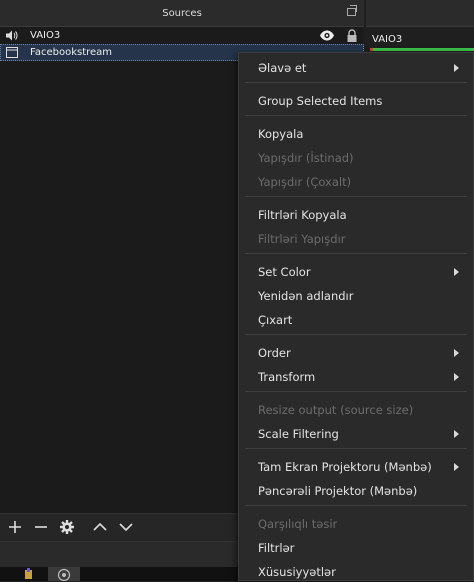 The width and height of the screenshot is (474, 582). I want to click on undock-icon, so click(352, 10).